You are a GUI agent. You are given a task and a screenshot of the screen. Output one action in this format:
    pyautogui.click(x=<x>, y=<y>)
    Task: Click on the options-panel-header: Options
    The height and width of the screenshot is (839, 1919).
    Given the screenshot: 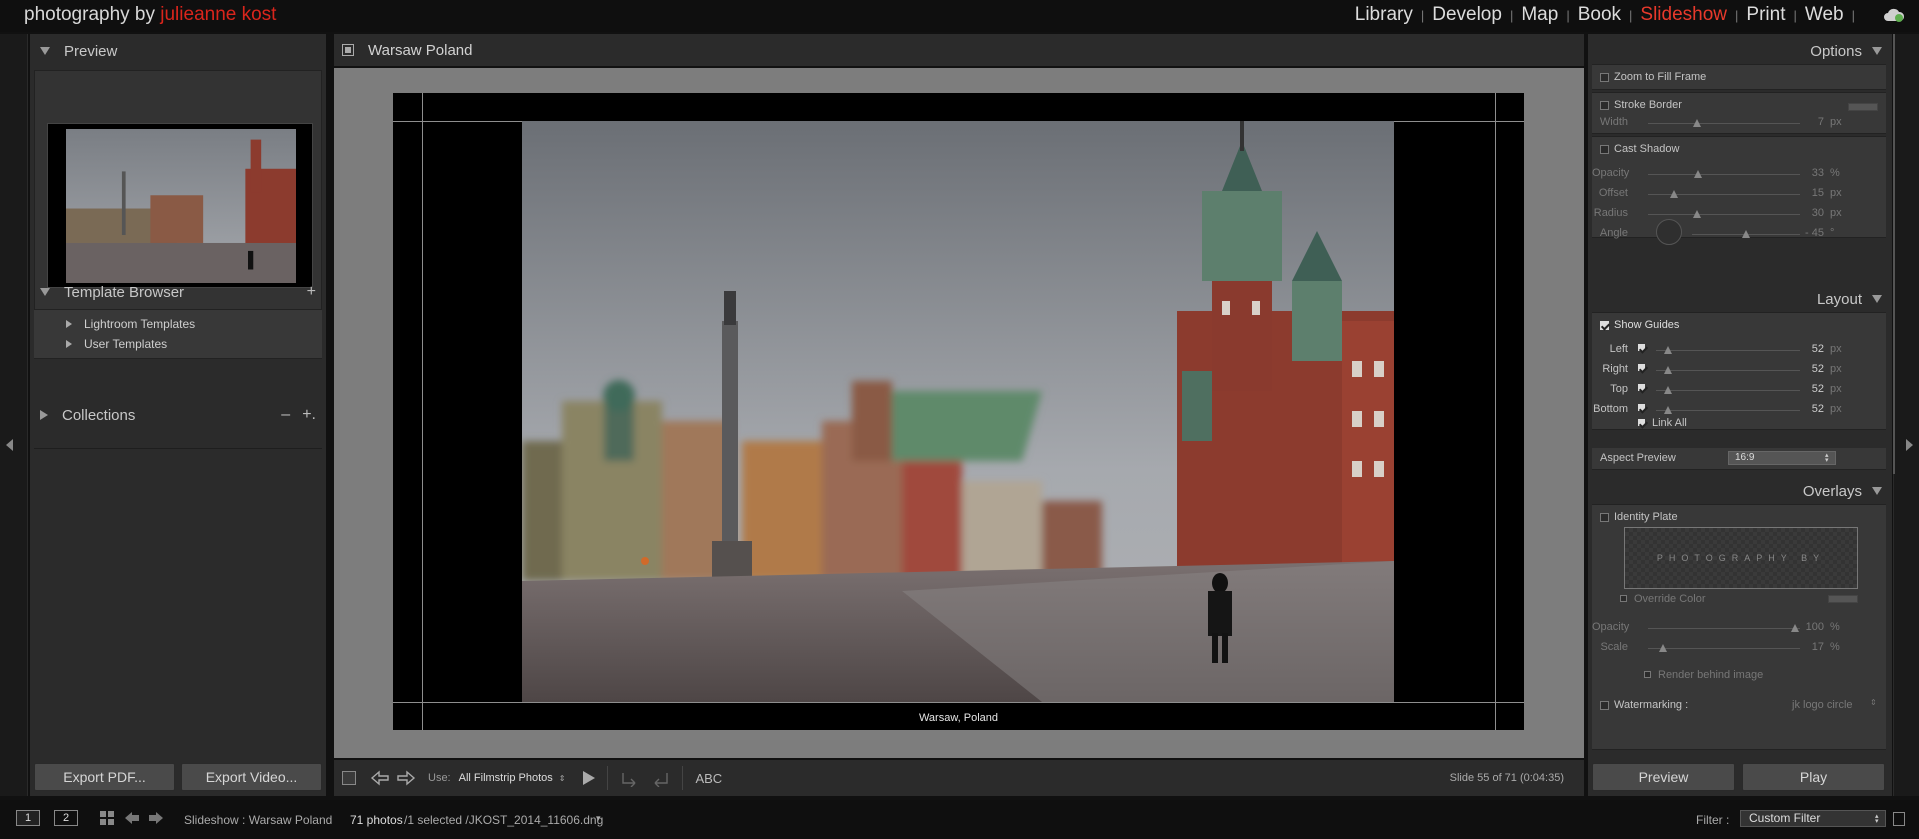 What is the action you would take?
    pyautogui.click(x=1740, y=51)
    